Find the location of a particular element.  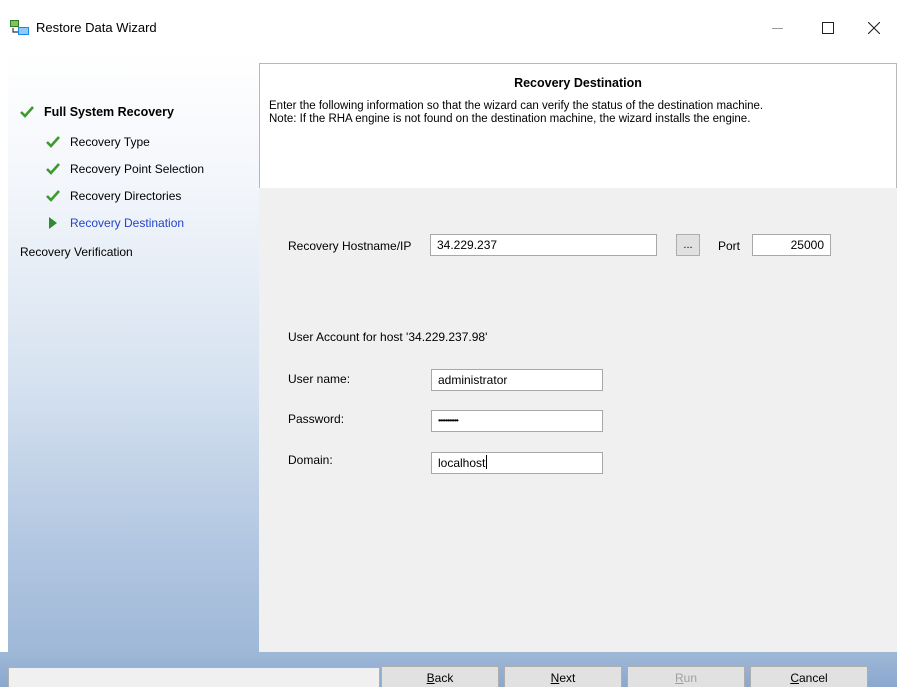

current-step-arrow-icon is located at coordinates (53, 223).